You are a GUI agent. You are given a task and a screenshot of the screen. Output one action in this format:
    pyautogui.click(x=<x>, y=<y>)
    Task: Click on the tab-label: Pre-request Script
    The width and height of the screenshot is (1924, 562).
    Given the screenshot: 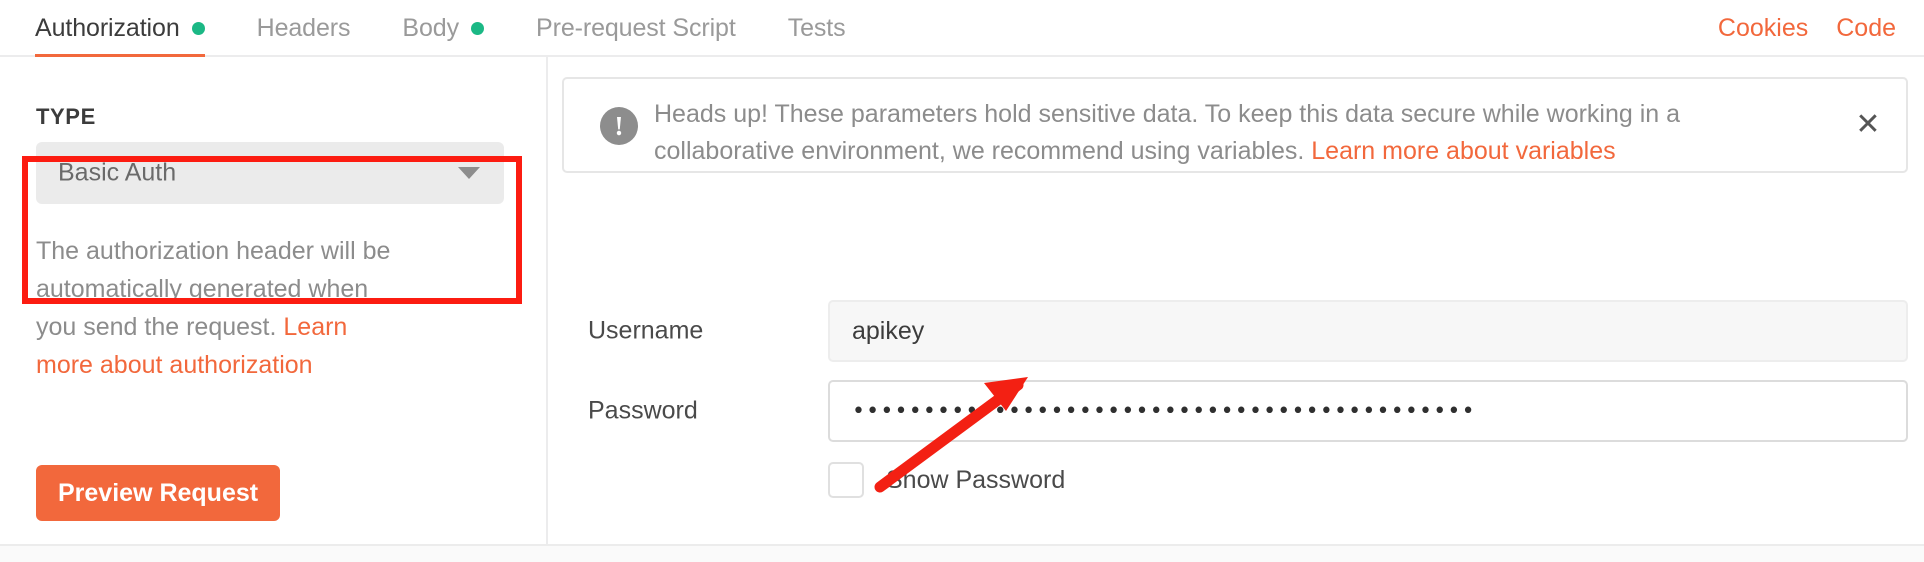 What is the action you would take?
    pyautogui.click(x=636, y=28)
    